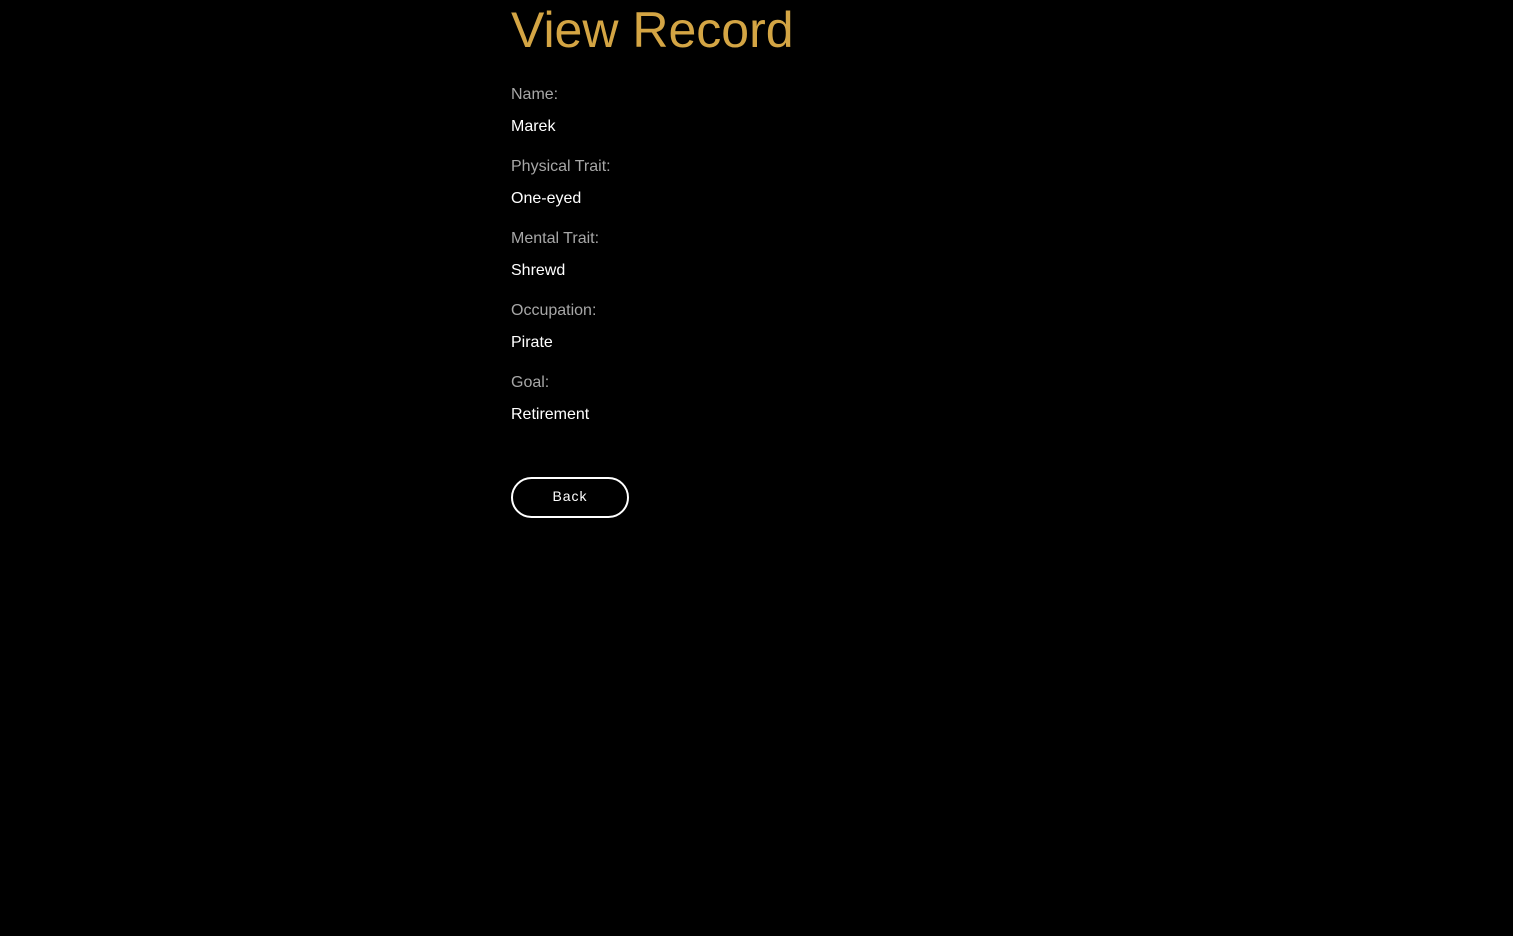 The height and width of the screenshot is (936, 1513). What do you see at coordinates (711, 183) in the screenshot?
I see `field-physical-trait: Physical Trait: One-eyed` at bounding box center [711, 183].